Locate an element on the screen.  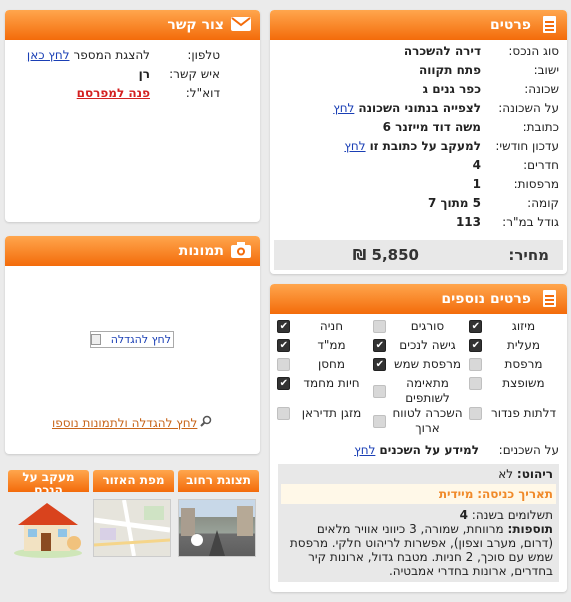
detail-label: קומה: is located at coordinates (543, 203).